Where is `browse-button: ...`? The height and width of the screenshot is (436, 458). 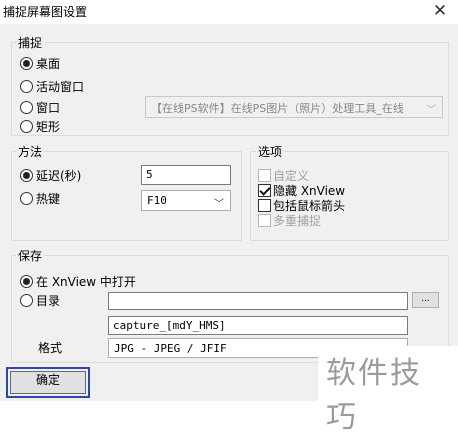
browse-button: ... is located at coordinates (425, 300).